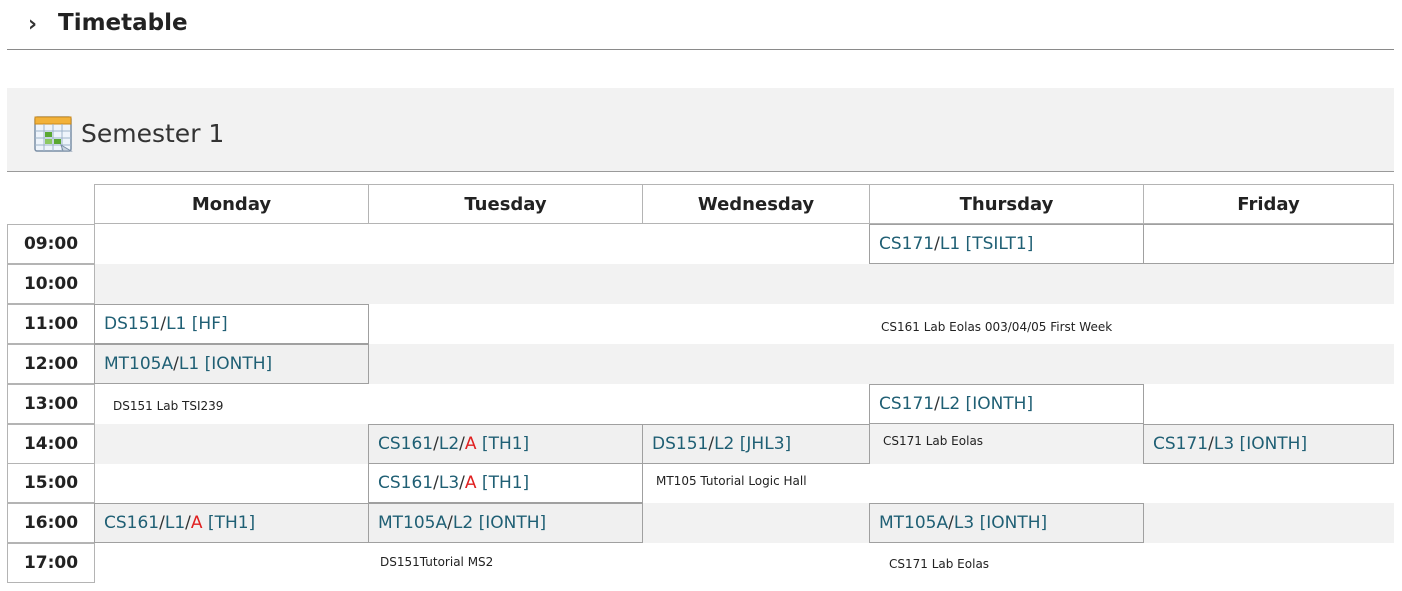 The width and height of the screenshot is (1402, 591). What do you see at coordinates (51, 284) in the screenshot?
I see `time-label: 10:00` at bounding box center [51, 284].